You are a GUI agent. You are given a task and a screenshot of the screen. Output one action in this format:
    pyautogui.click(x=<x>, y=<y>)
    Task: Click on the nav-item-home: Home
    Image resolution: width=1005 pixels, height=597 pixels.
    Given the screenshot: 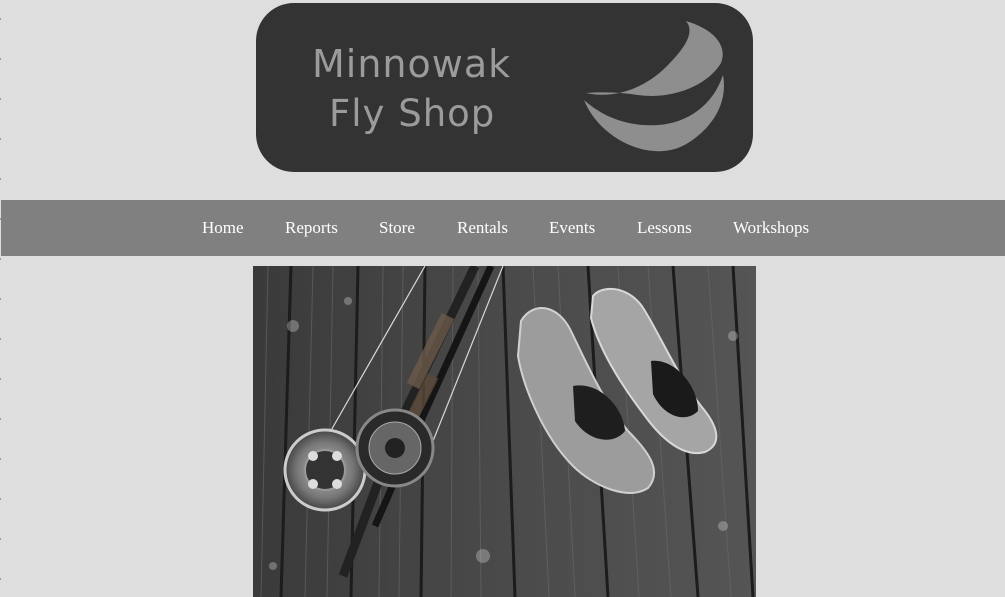 What is the action you would take?
    pyautogui.click(x=223, y=228)
    